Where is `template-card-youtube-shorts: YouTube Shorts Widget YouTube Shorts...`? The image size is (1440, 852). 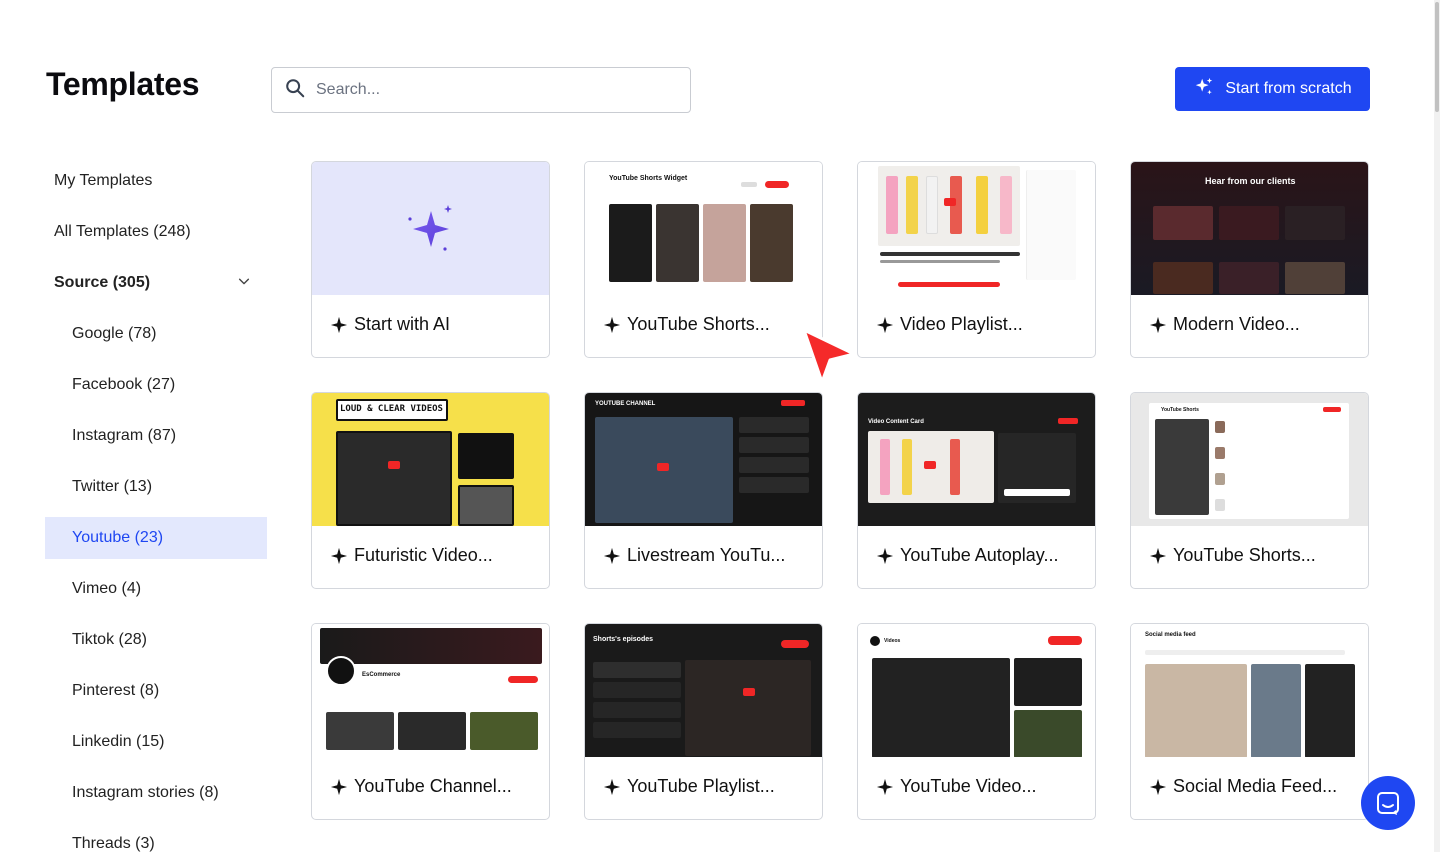
template-card-youtube-shorts: YouTube Shorts Widget YouTube Shorts... is located at coordinates (703, 259).